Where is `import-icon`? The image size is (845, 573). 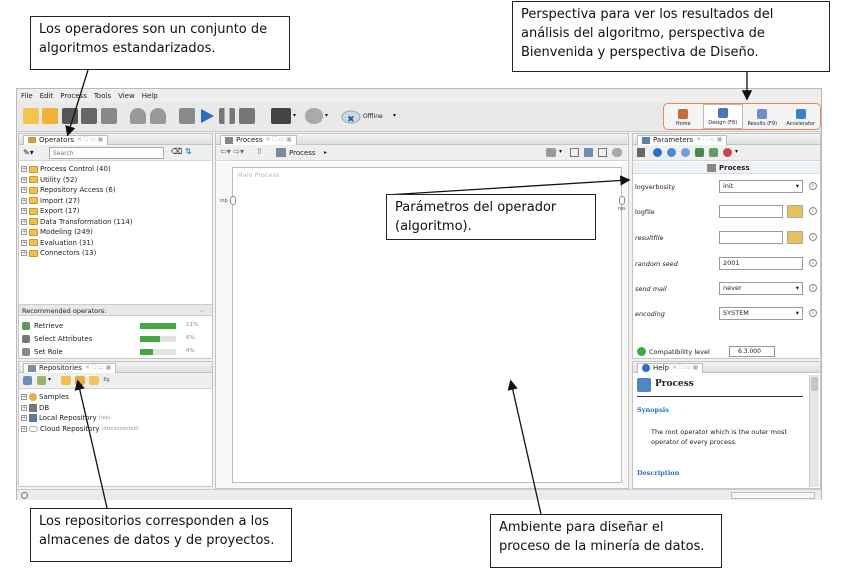 import-icon is located at coordinates (41, 380).